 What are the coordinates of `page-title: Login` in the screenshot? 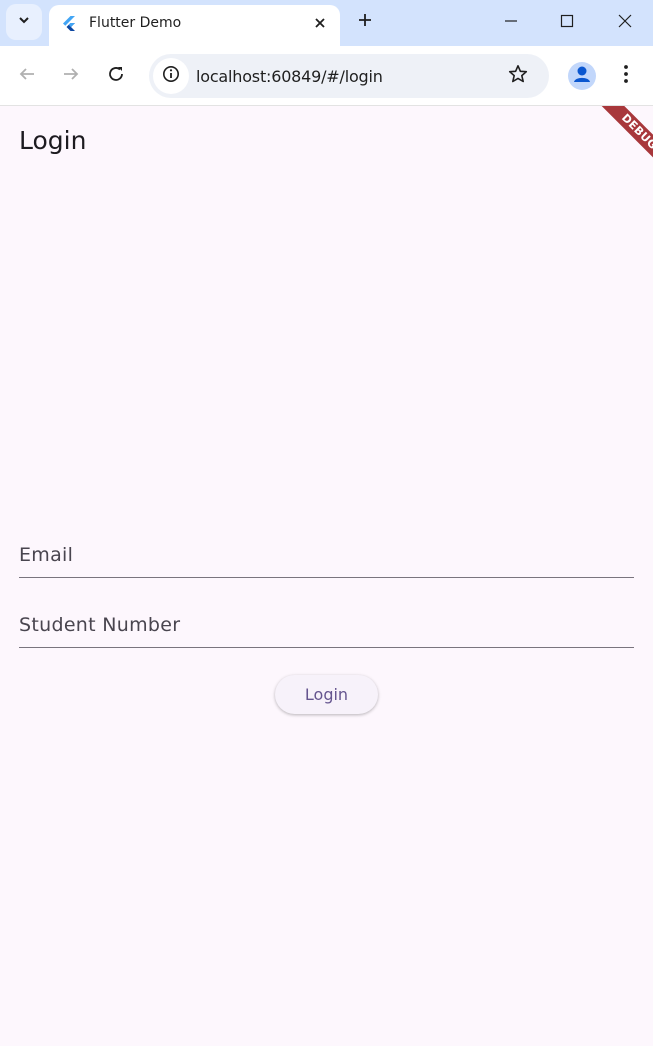 It's located at (53, 140).